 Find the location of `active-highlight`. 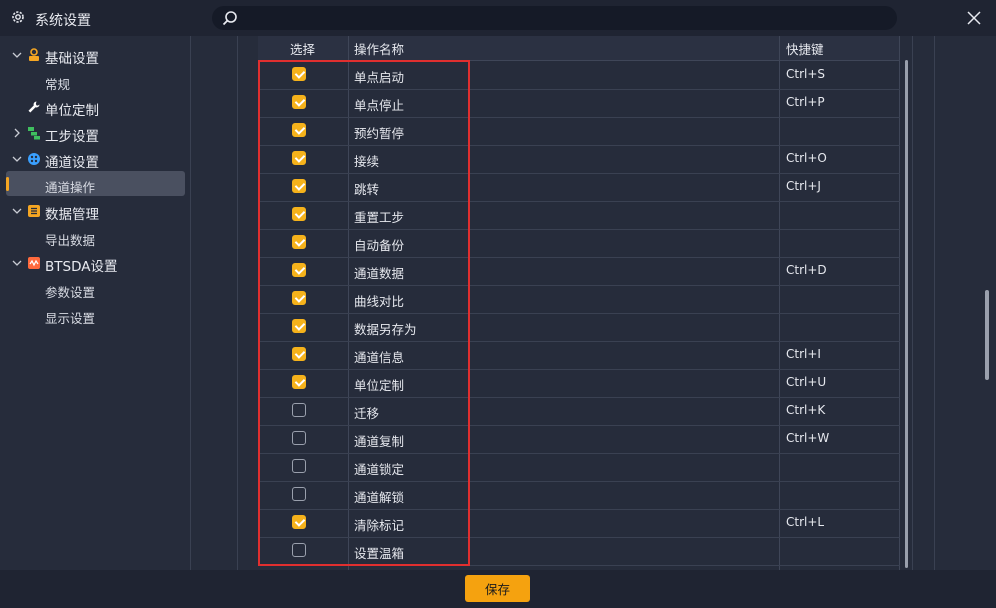

active-highlight is located at coordinates (95, 183).